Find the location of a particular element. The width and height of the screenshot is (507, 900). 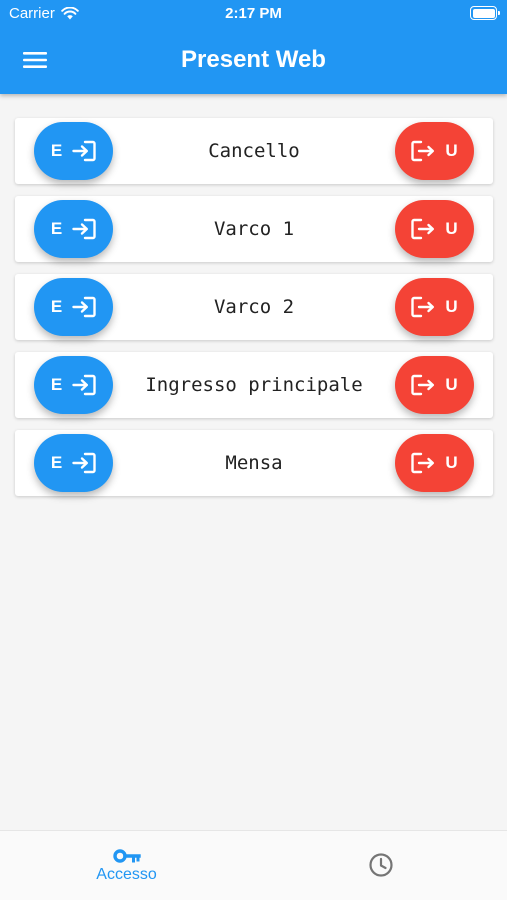

gate-card: E Ingresso principale U is located at coordinates (254, 385).